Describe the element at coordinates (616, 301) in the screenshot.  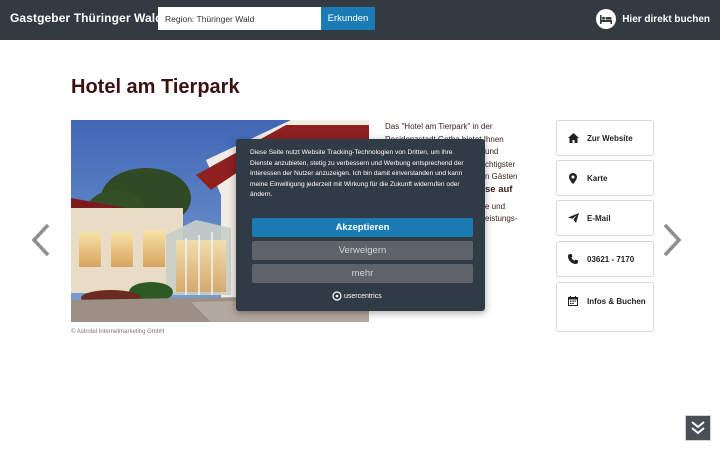
I see `info-booking-label: Infos & Buchen` at that location.